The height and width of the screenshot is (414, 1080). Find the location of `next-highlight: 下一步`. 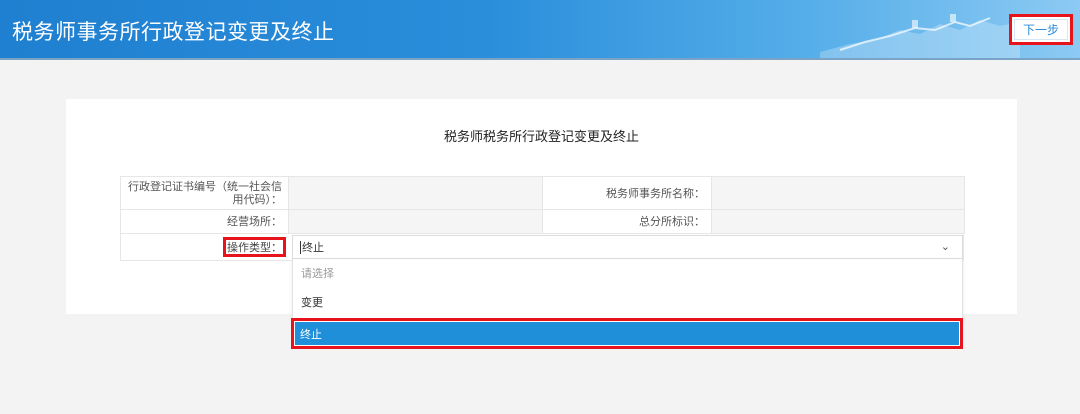

next-highlight: 下一步 is located at coordinates (1041, 29).